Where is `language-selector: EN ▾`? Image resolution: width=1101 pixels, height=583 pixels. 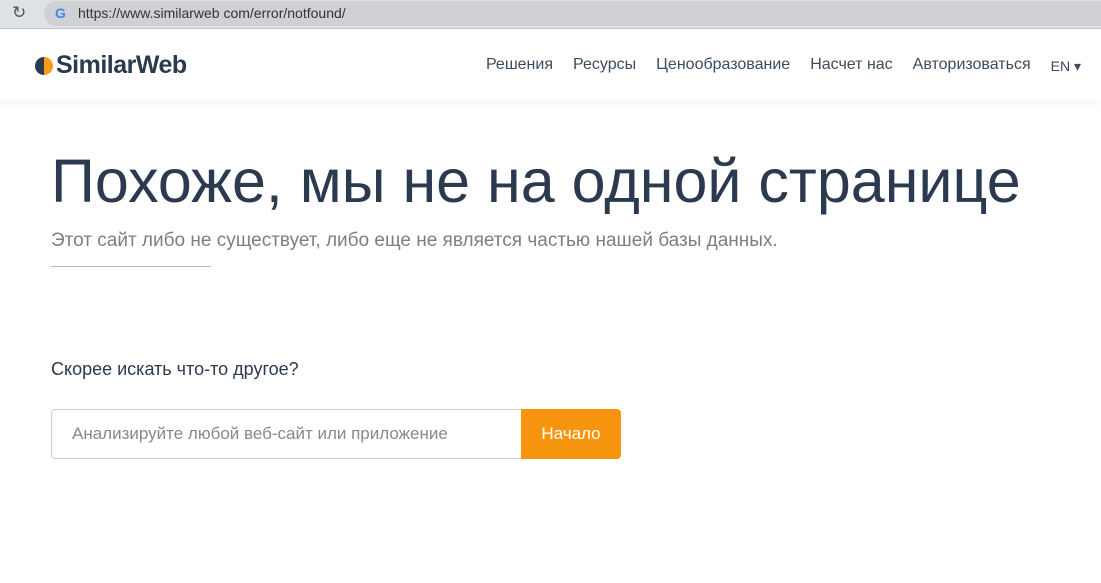
language-selector: EN ▾ is located at coordinates (1066, 66).